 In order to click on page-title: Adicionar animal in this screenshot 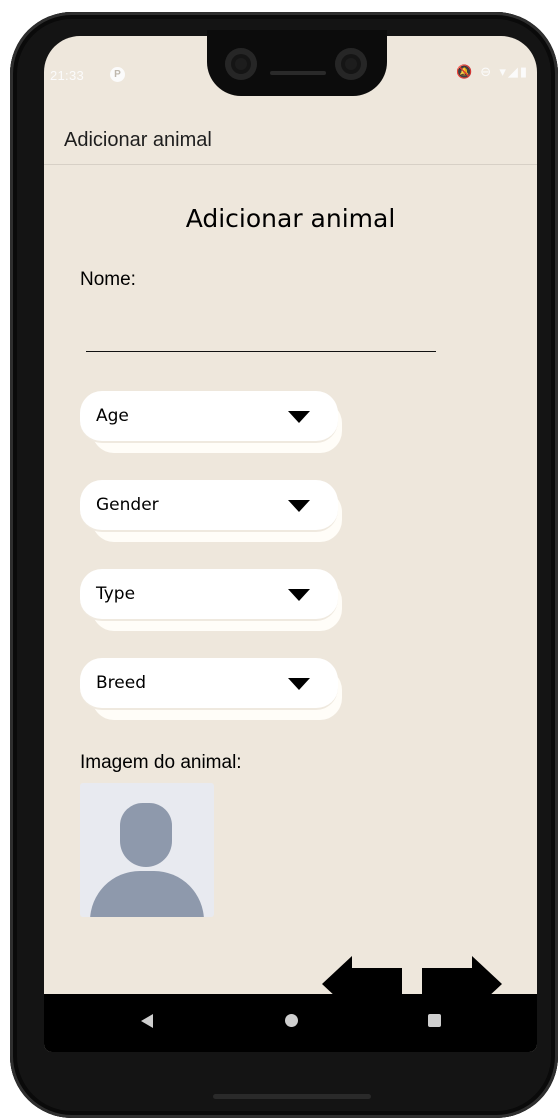, I will do `click(290, 218)`.